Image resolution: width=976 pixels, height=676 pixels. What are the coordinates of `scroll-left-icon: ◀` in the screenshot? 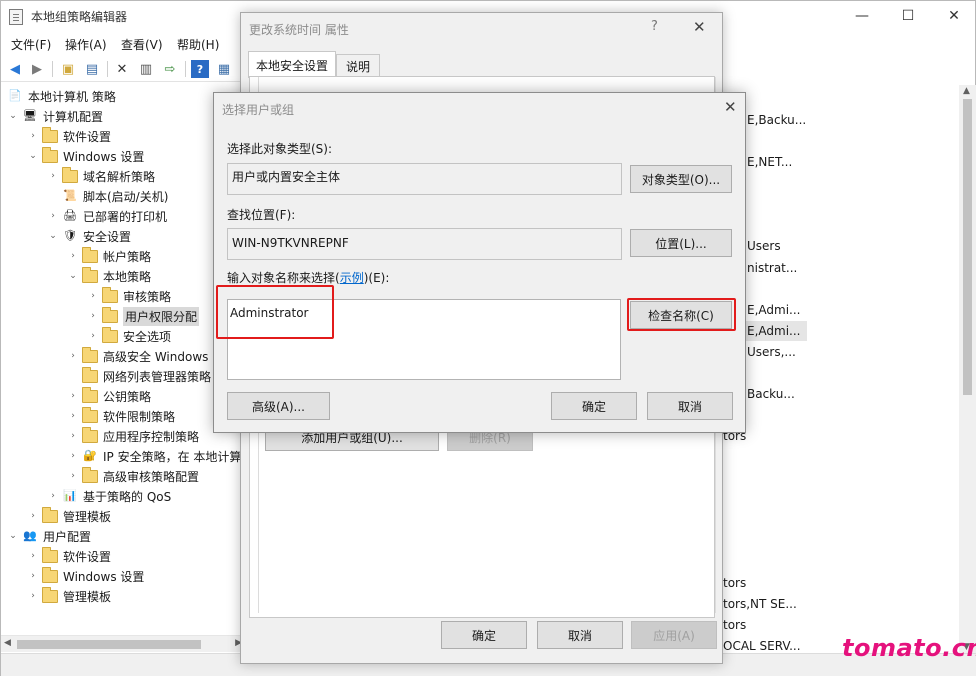 It's located at (7, 643).